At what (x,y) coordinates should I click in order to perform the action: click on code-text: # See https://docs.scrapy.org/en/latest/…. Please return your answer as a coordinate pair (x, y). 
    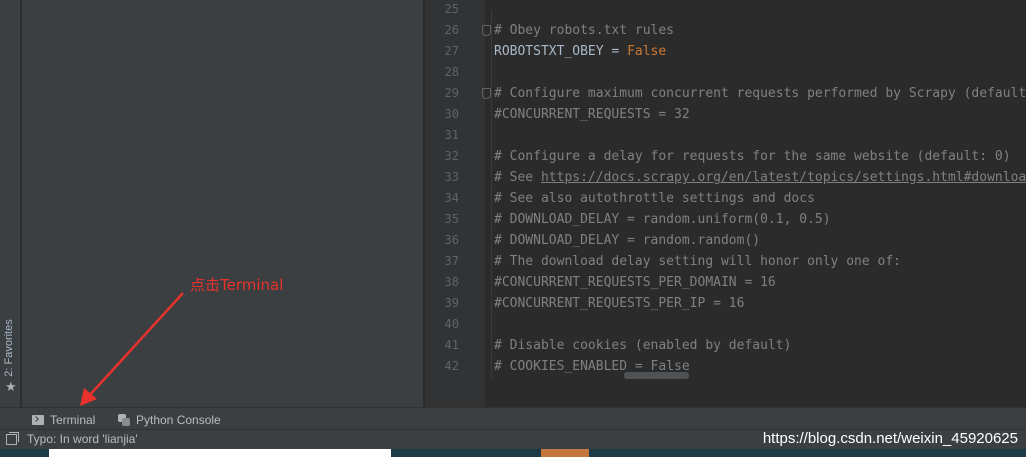
    Looking at the image, I should click on (760, 177).